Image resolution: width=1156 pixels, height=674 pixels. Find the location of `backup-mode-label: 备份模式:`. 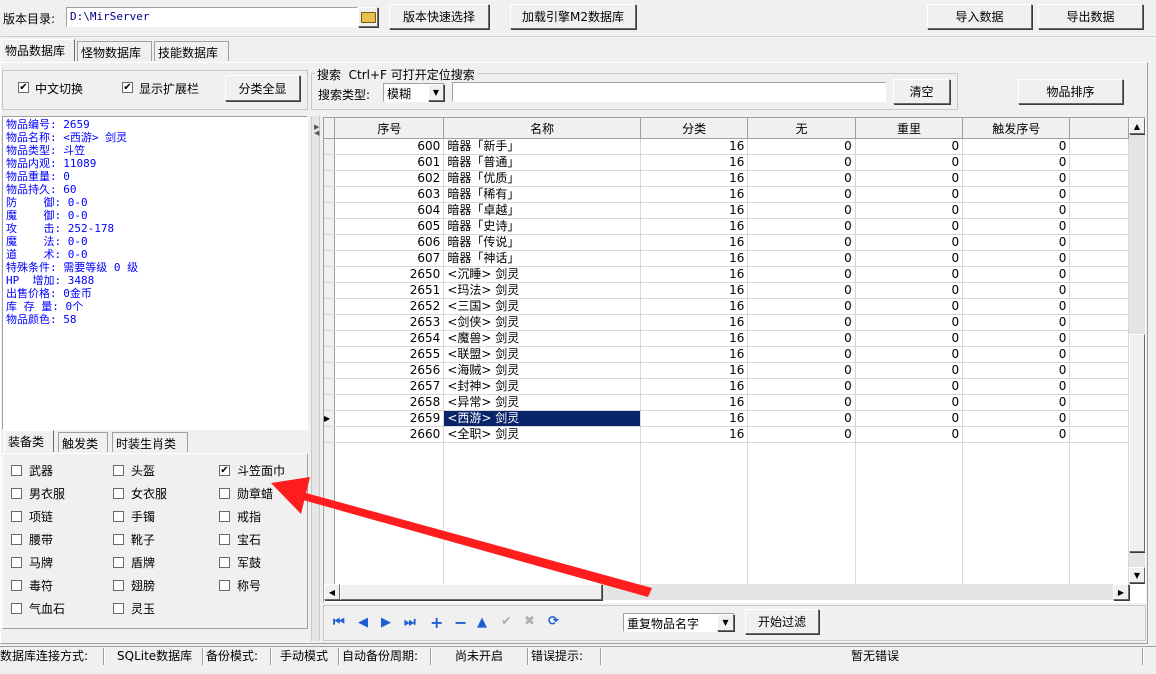

backup-mode-label: 备份模式: is located at coordinates (232, 656).